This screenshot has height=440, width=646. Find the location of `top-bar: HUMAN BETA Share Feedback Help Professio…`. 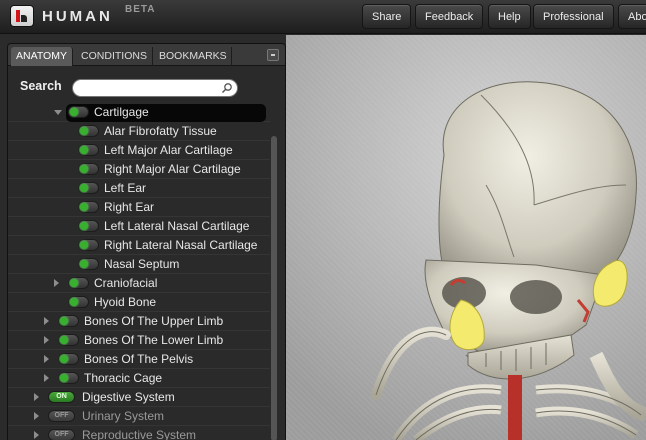

top-bar: HUMAN BETA Share Feedback Help Professio… is located at coordinates (323, 17).